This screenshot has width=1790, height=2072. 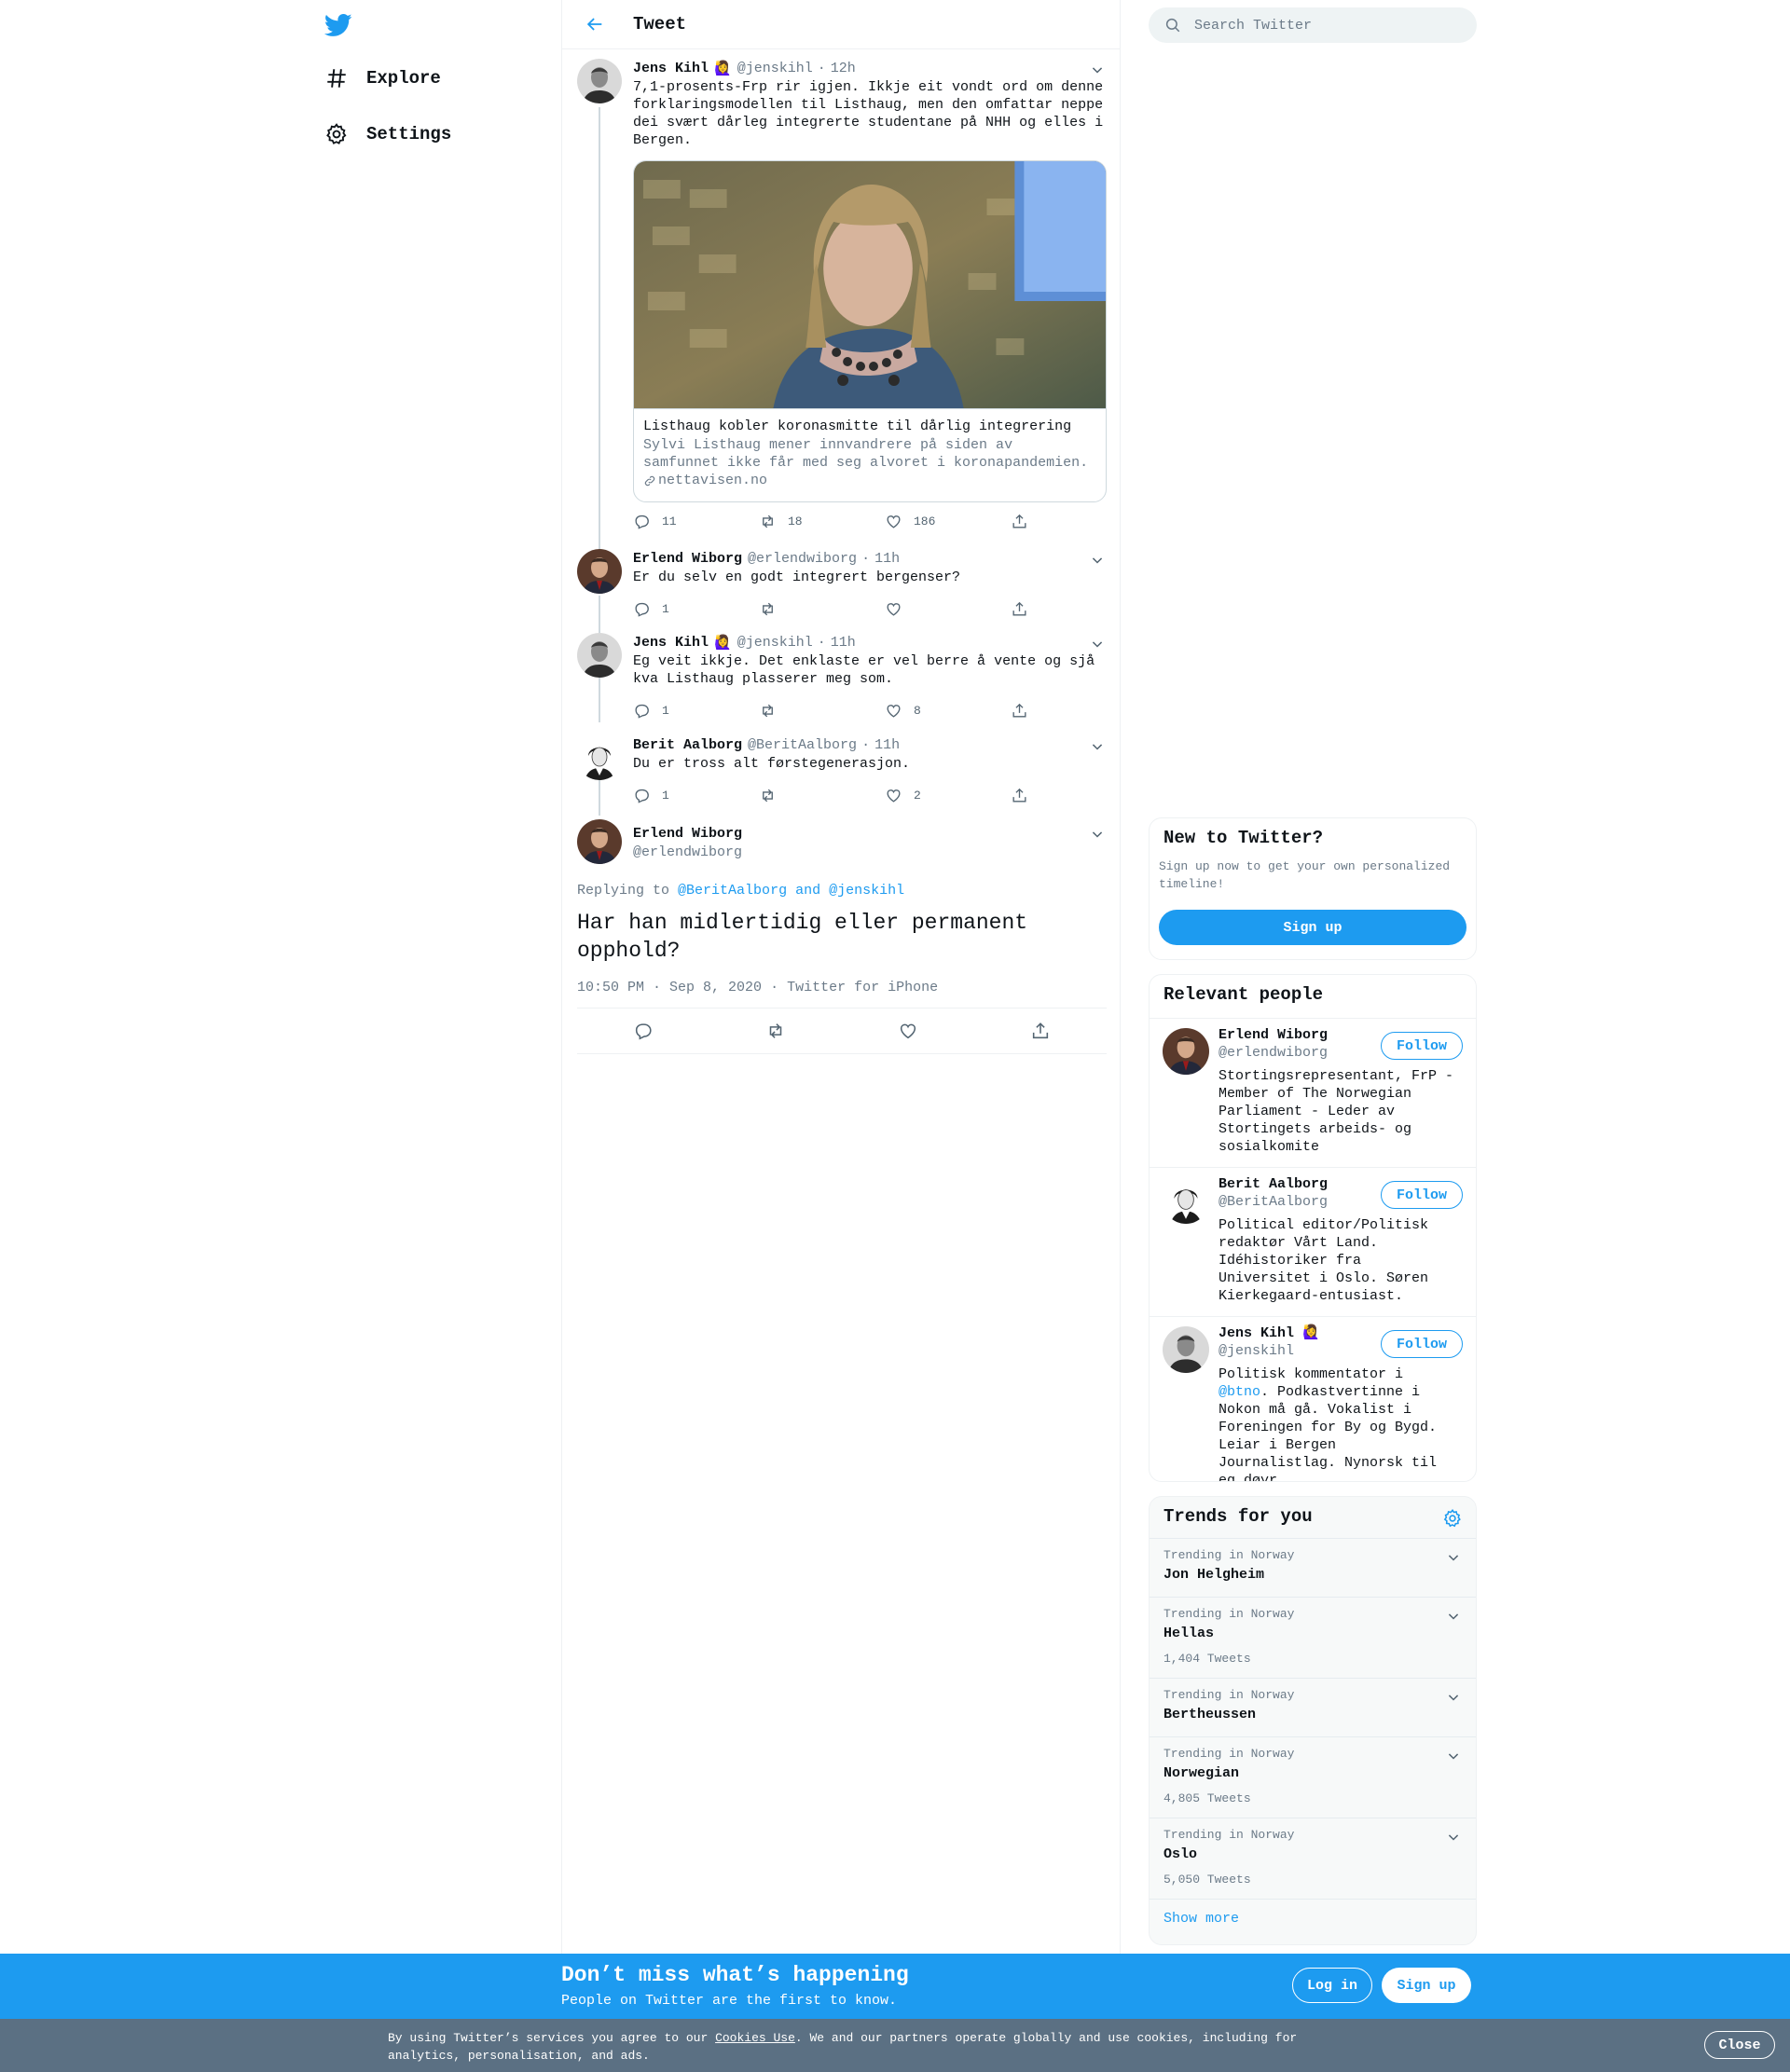 I want to click on trend-item: Trending in Norway Jon Helgheim, so click(x=1313, y=1567).